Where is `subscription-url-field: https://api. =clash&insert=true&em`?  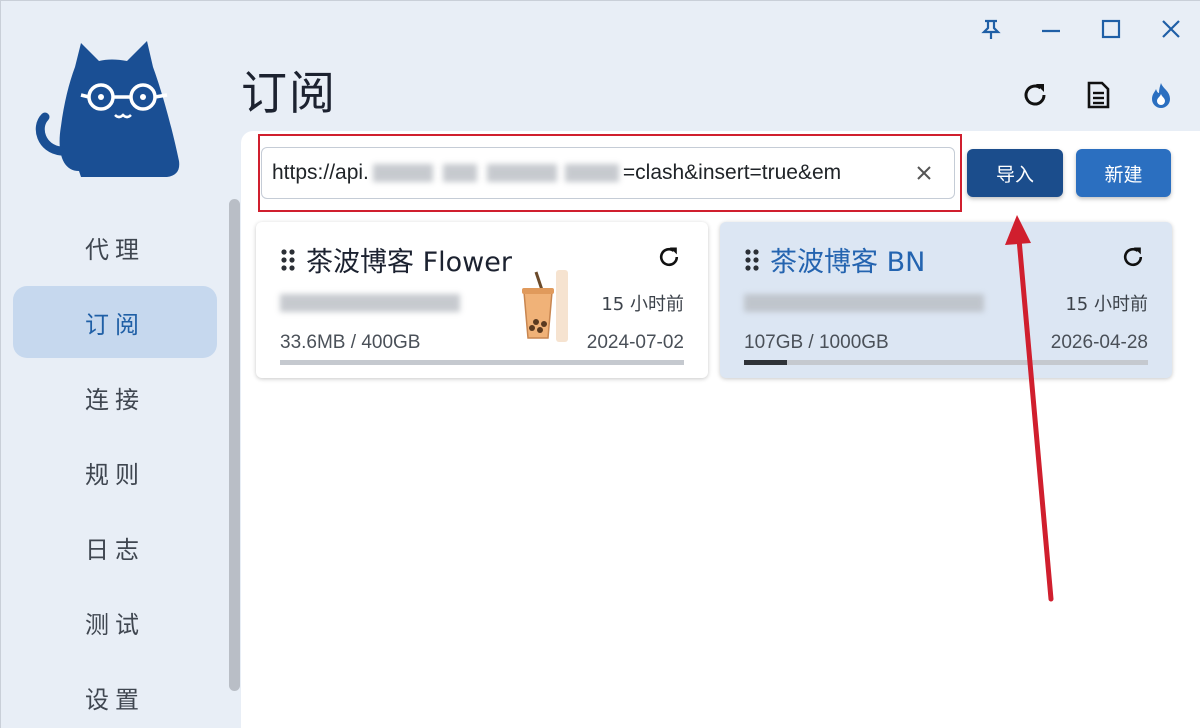
subscription-url-field: https://api. =clash&insert=true&em is located at coordinates (608, 173).